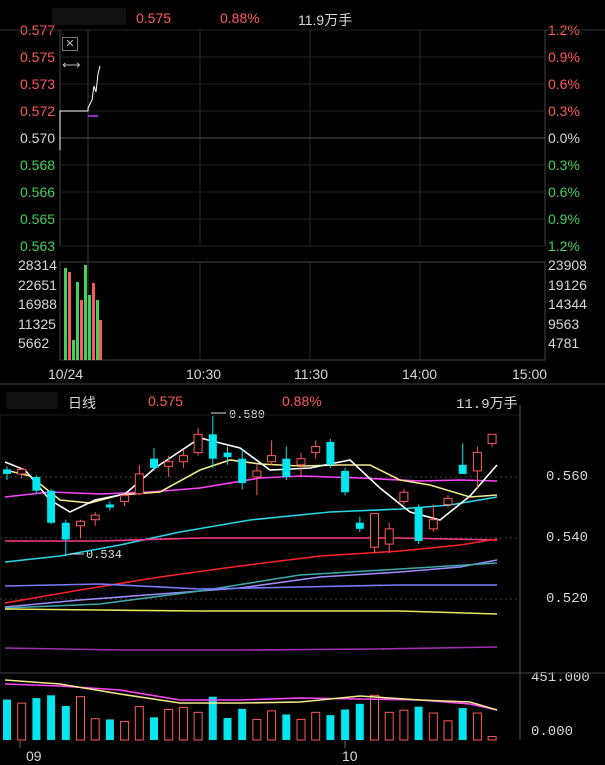  I want to click on ma-line-cyan, so click(251, 529).